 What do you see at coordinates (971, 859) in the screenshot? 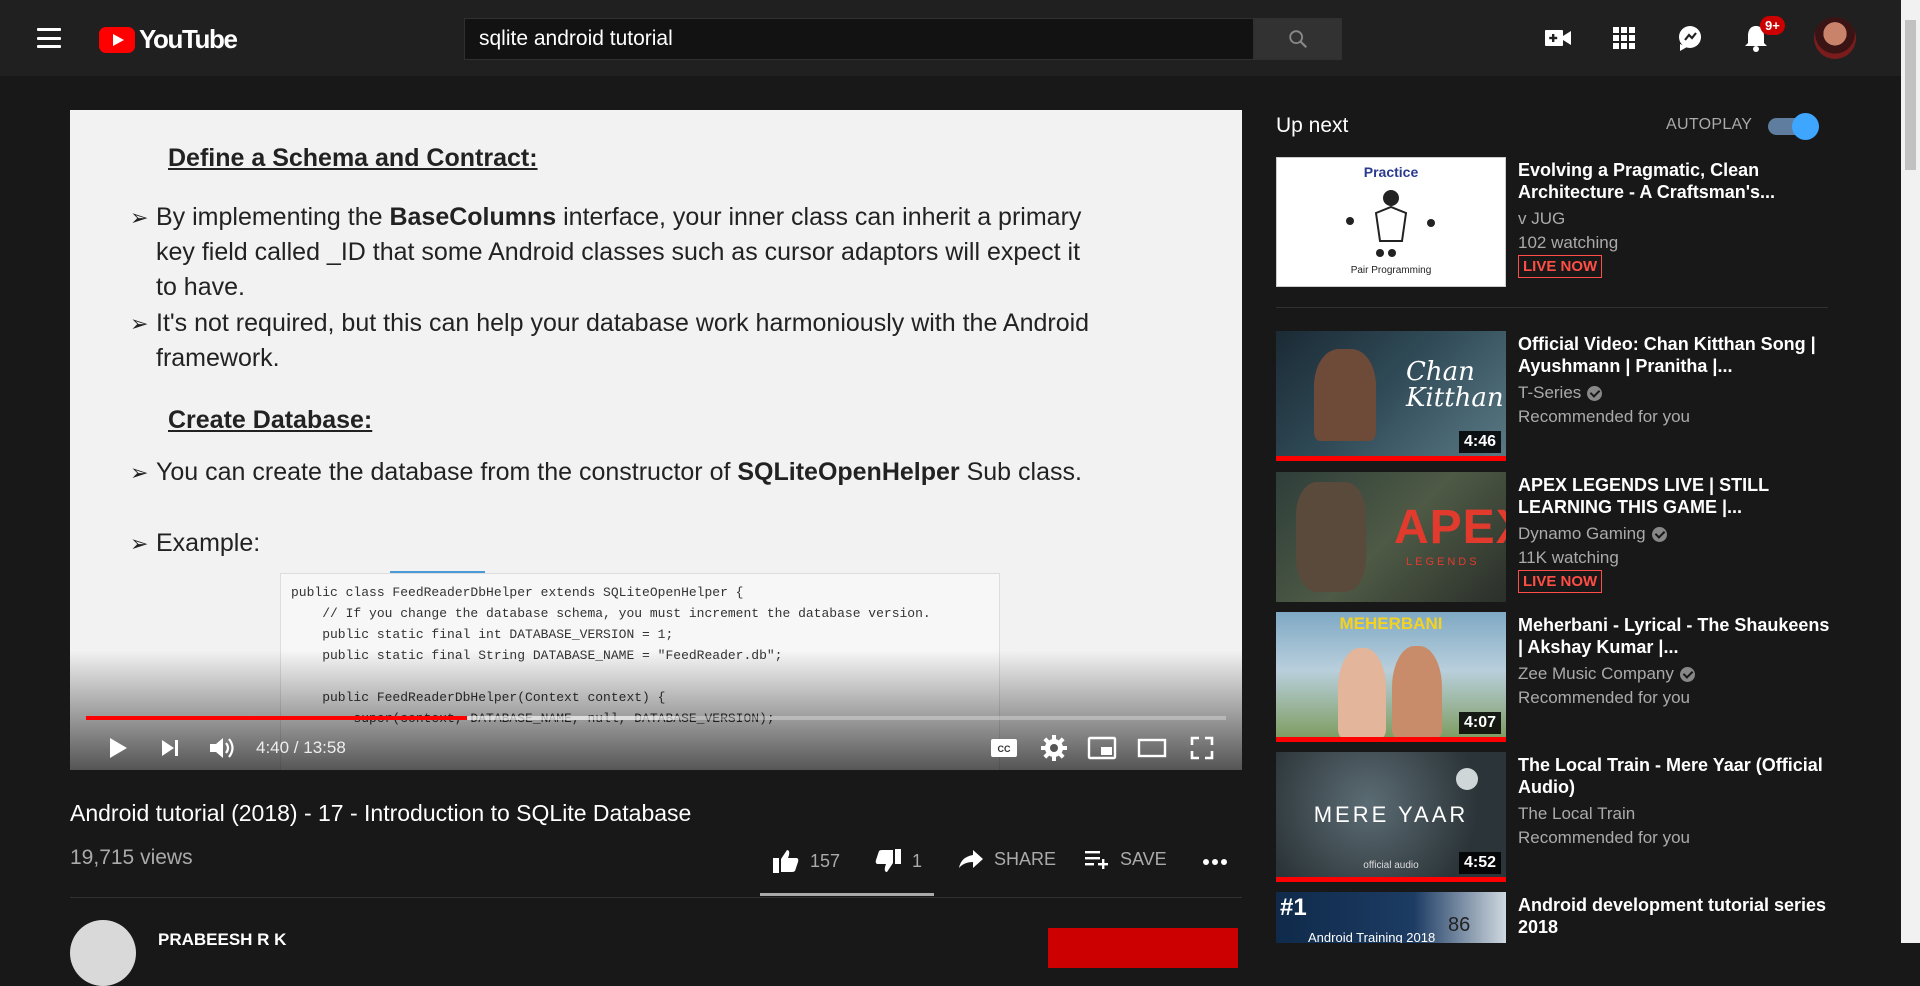
I see `share-icon` at bounding box center [971, 859].